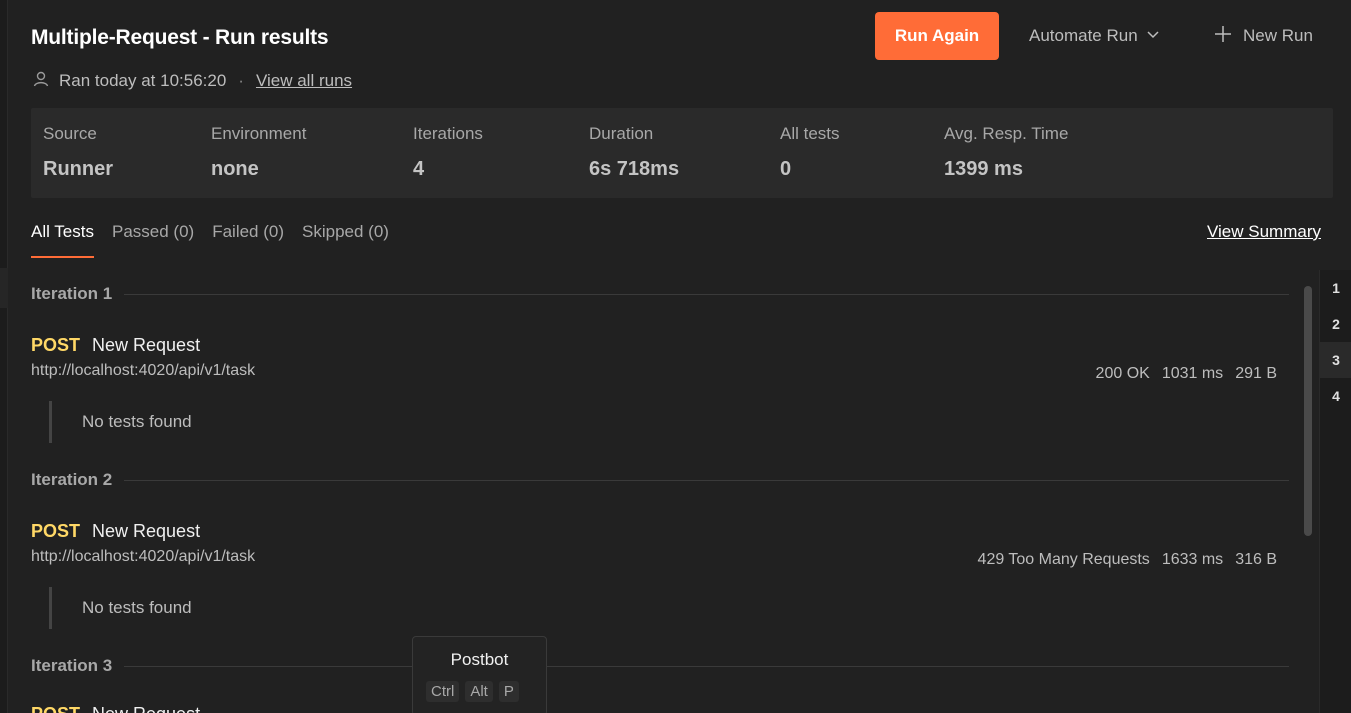  I want to click on stat-iterations-value: 4, so click(419, 169).